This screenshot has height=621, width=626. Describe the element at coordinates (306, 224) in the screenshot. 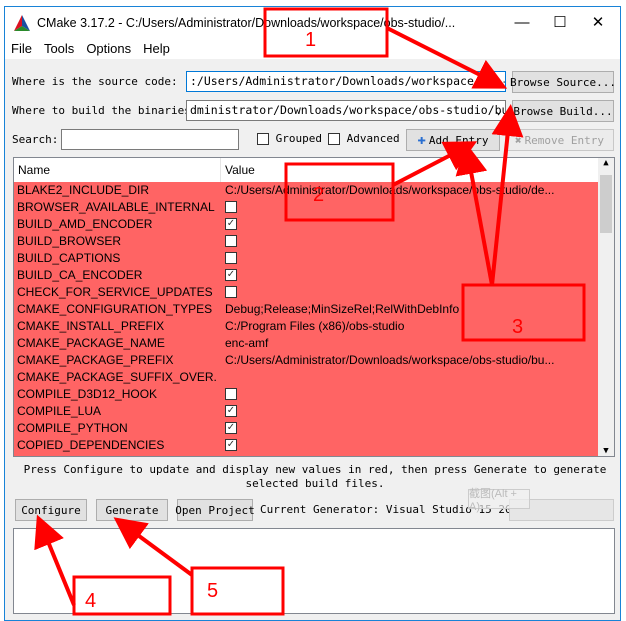

I see `table-row: BUILD_AMD_ENCODER ✓` at that location.